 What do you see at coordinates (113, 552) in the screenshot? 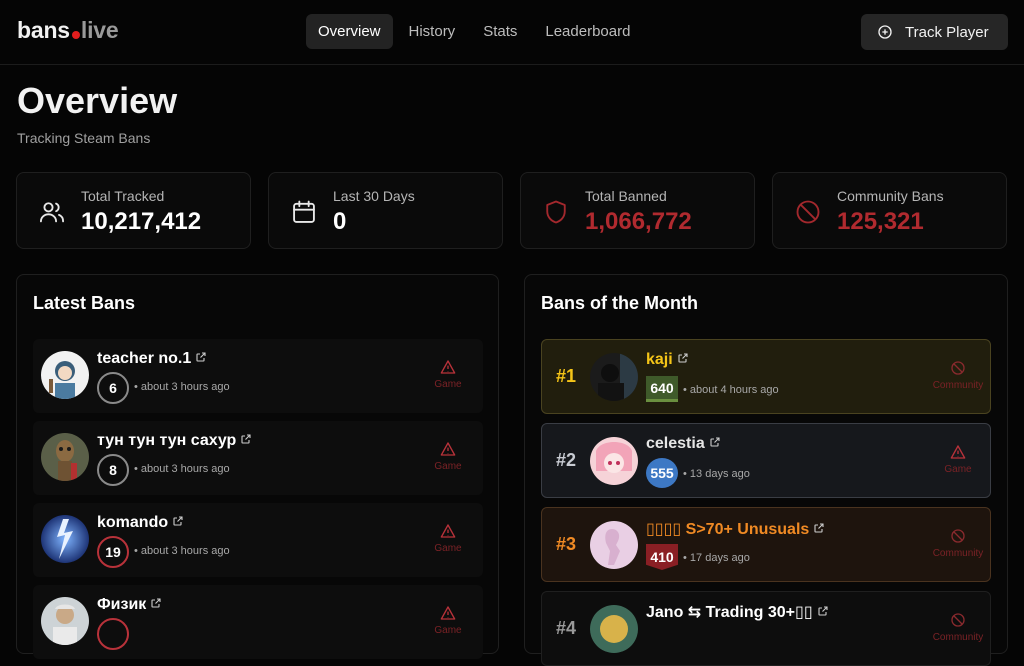
I see `steam-level-badge: 19` at bounding box center [113, 552].